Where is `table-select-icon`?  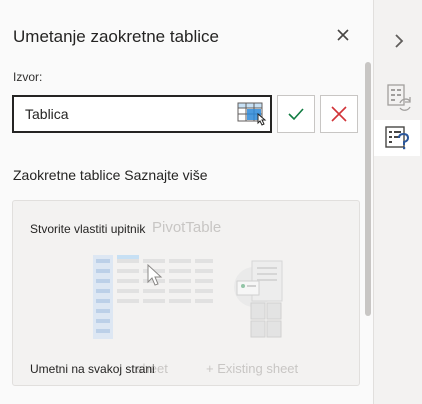
table-select-icon is located at coordinates (252, 114).